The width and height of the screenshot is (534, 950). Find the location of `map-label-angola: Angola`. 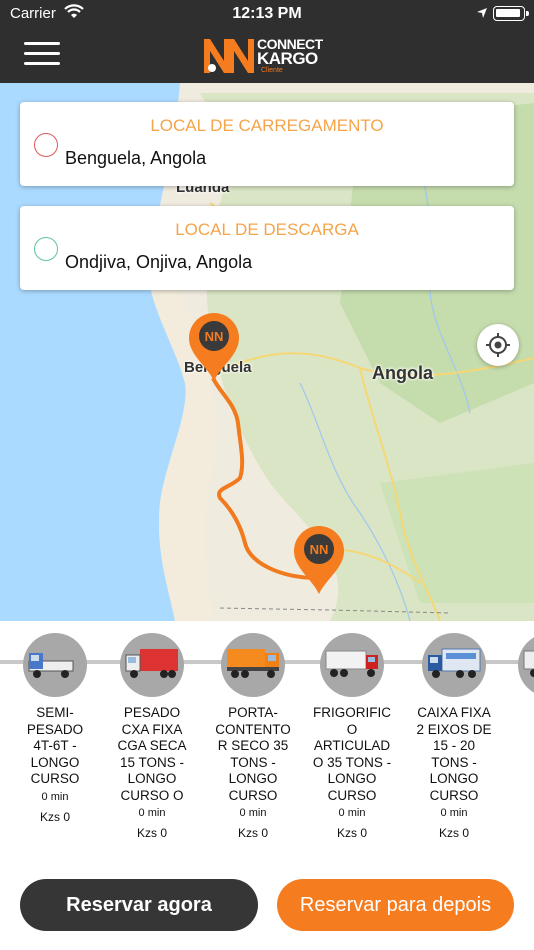

map-label-angola: Angola is located at coordinates (402, 373).